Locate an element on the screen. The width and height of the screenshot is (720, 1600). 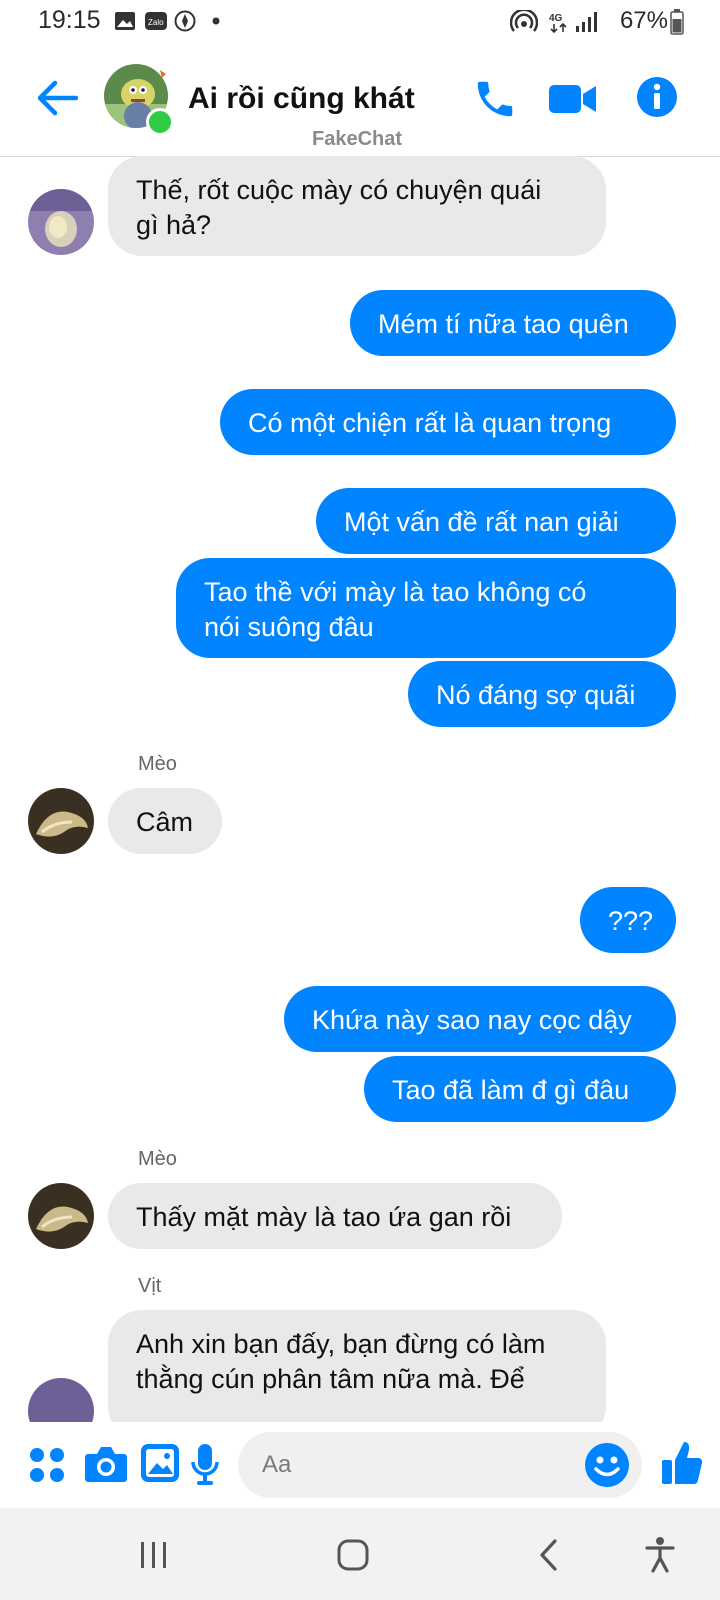
message-text-line: gì hả? is located at coordinates (174, 225).